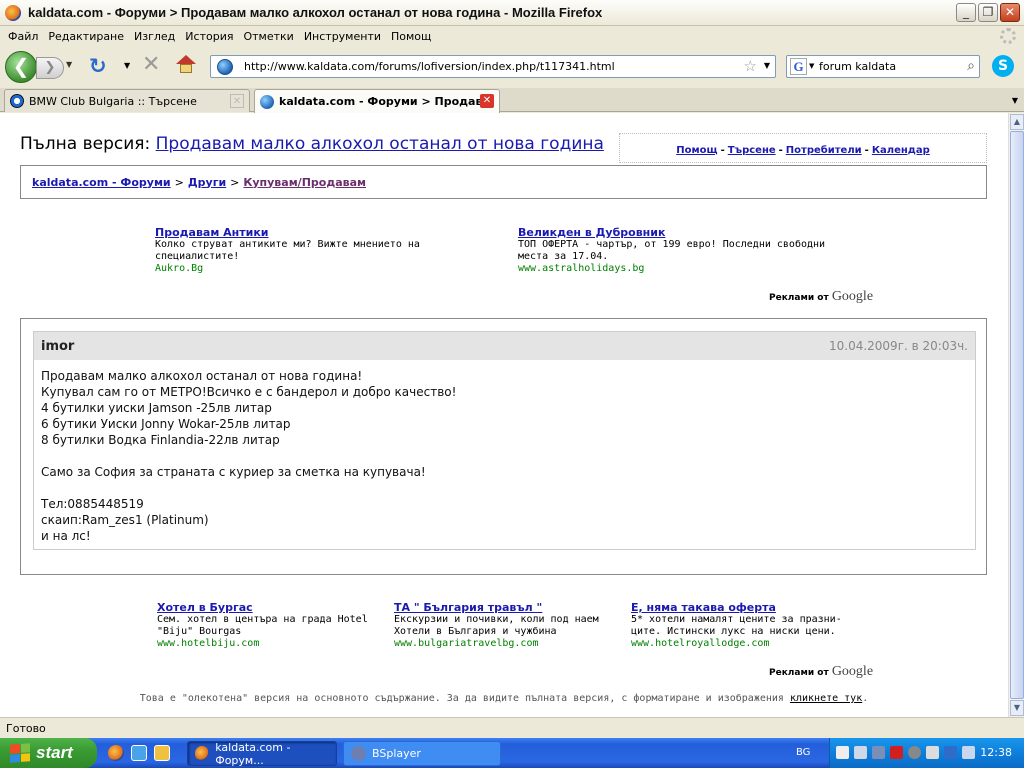  What do you see at coordinates (950, 752) in the screenshot?
I see `tray-bluetooth-icon` at bounding box center [950, 752].